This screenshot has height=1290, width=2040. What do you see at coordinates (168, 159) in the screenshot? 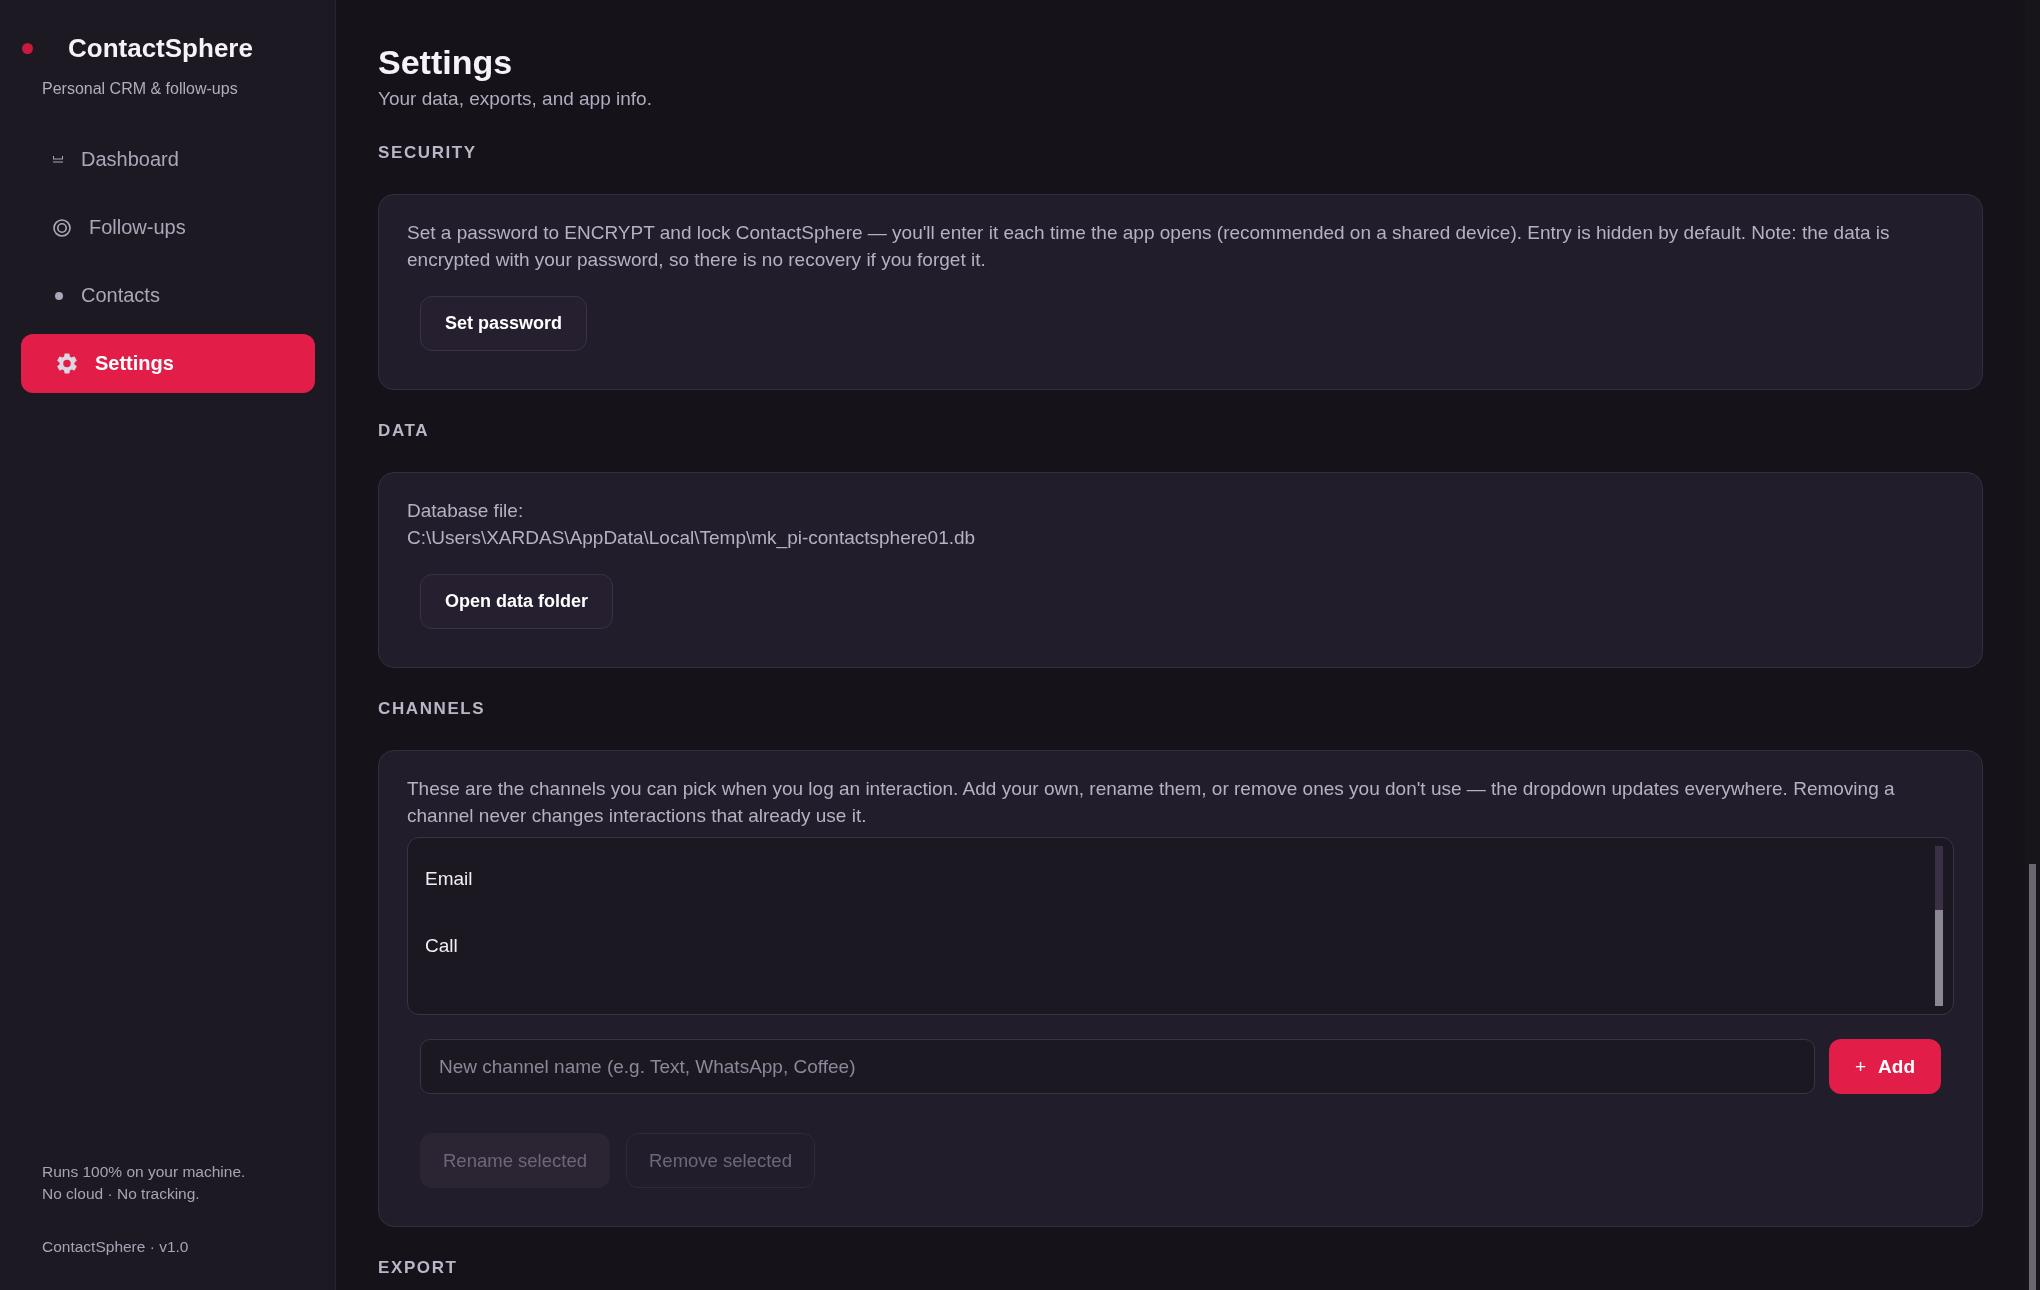
I see `nav-item: Dashboard` at bounding box center [168, 159].